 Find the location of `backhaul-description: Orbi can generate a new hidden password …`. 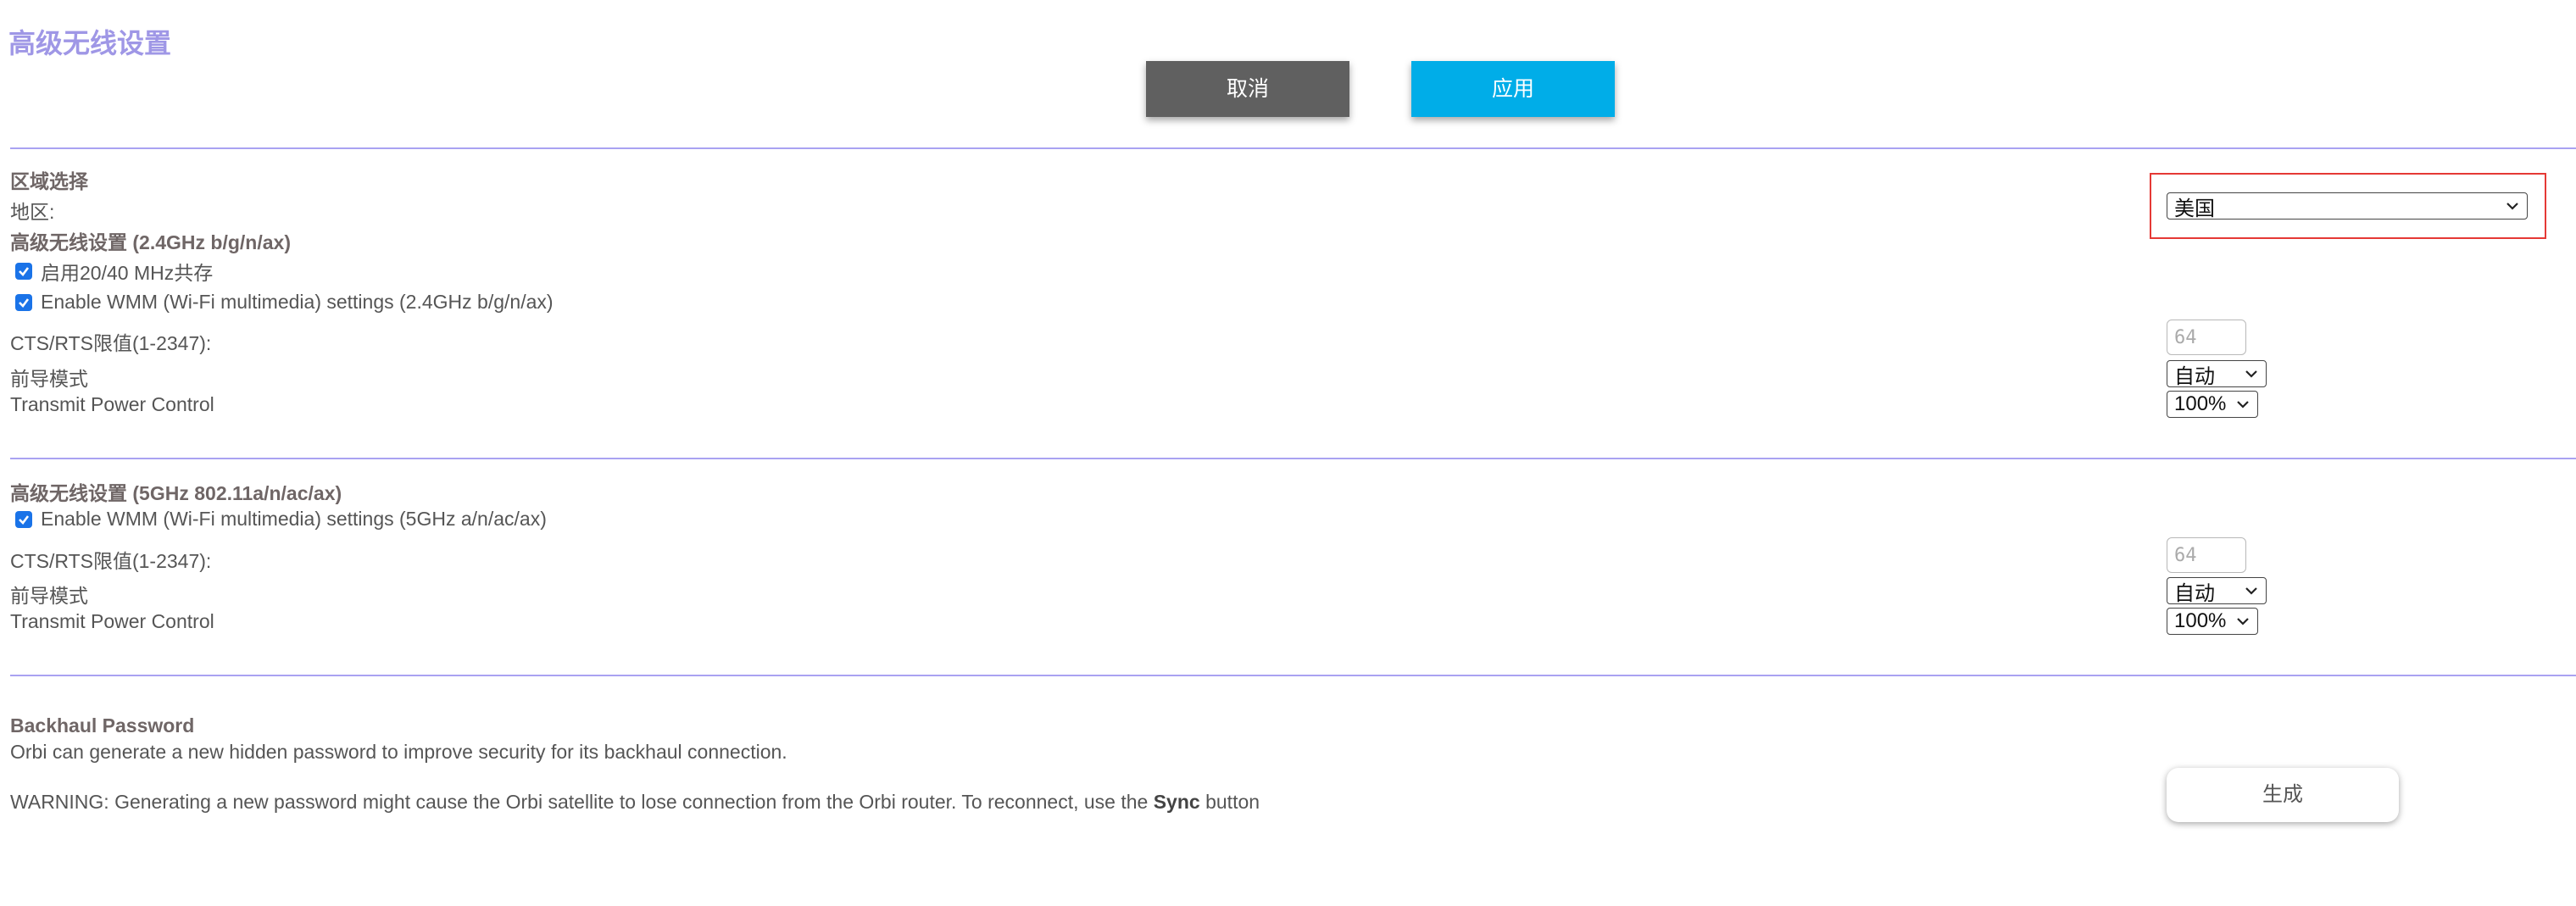

backhaul-description: Orbi can generate a new hidden password … is located at coordinates (398, 752).